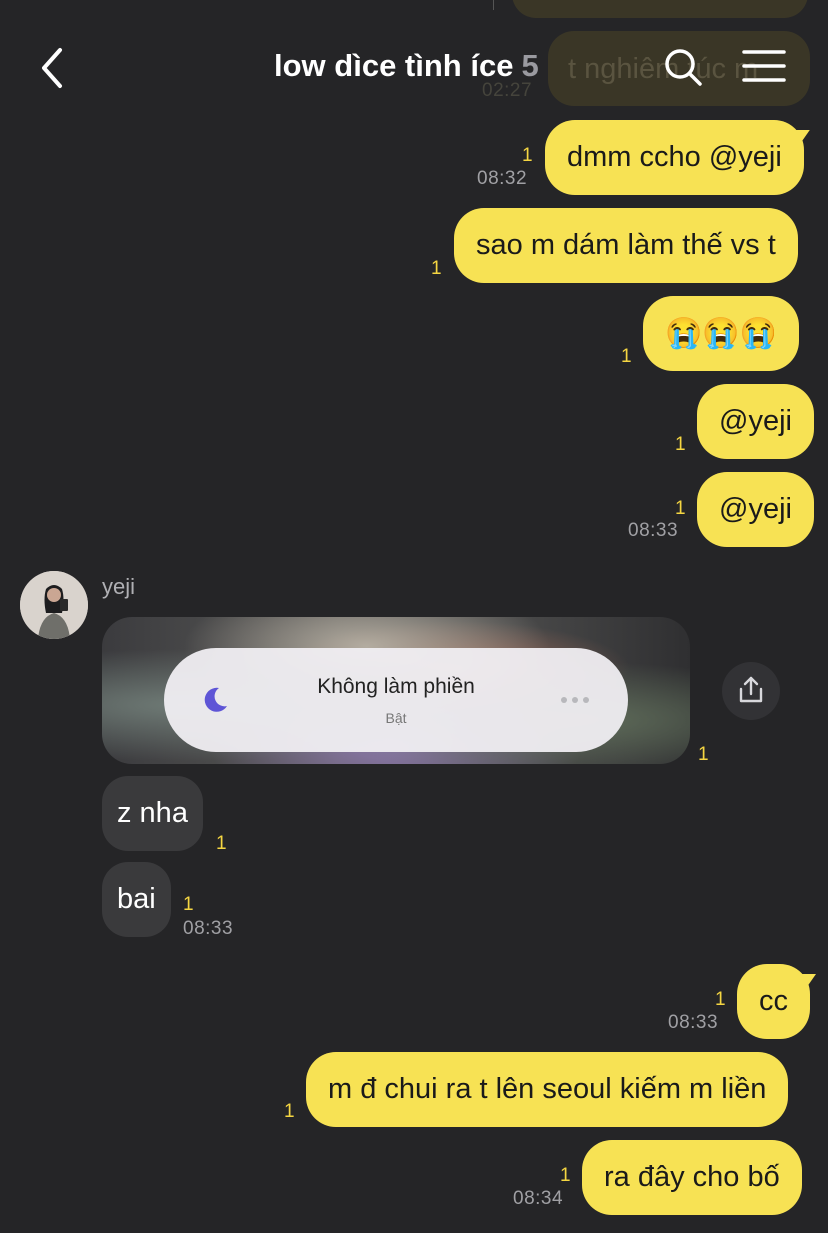  What do you see at coordinates (394, 65) in the screenshot?
I see `chat-title-text: low dìce tình íce` at bounding box center [394, 65].